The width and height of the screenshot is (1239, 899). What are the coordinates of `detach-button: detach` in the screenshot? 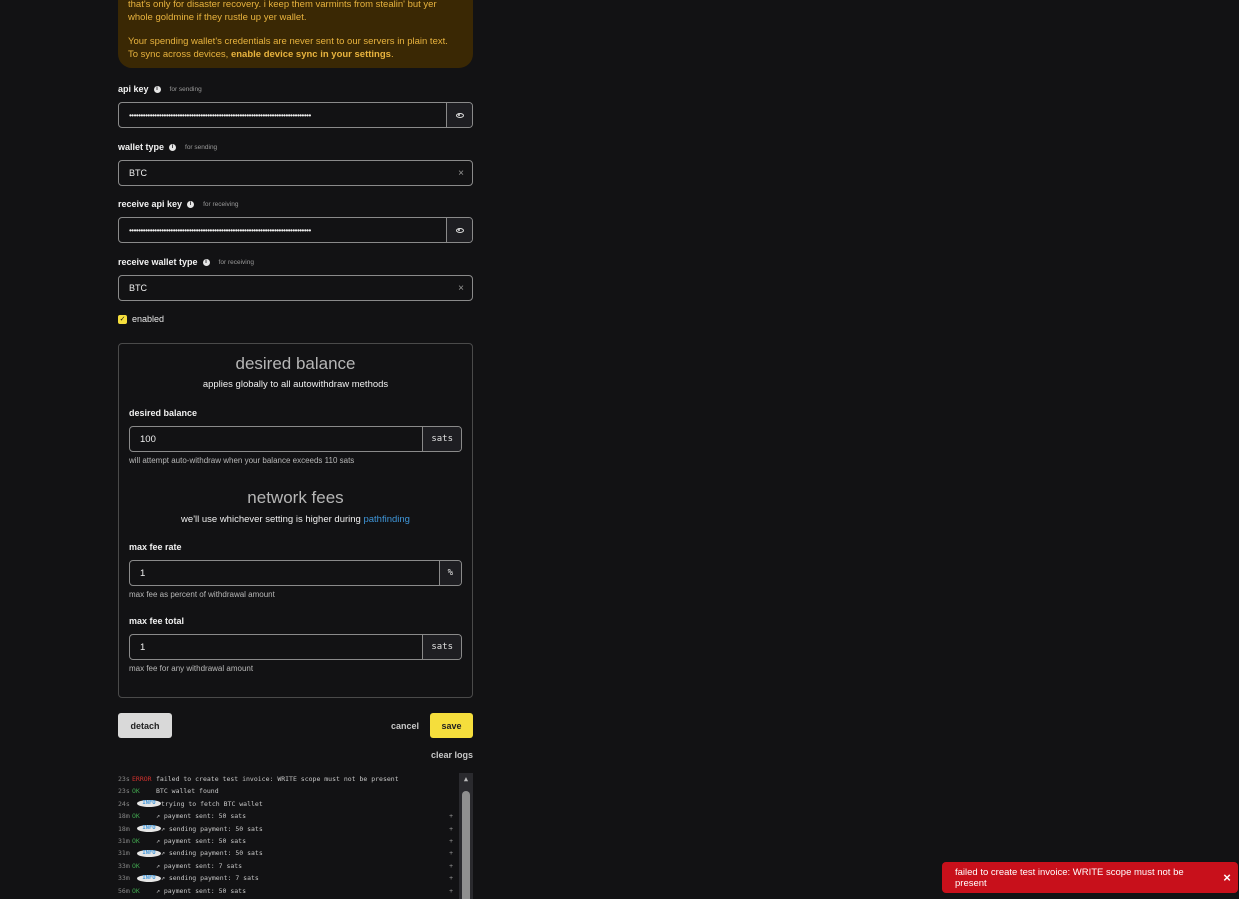 It's located at (145, 725).